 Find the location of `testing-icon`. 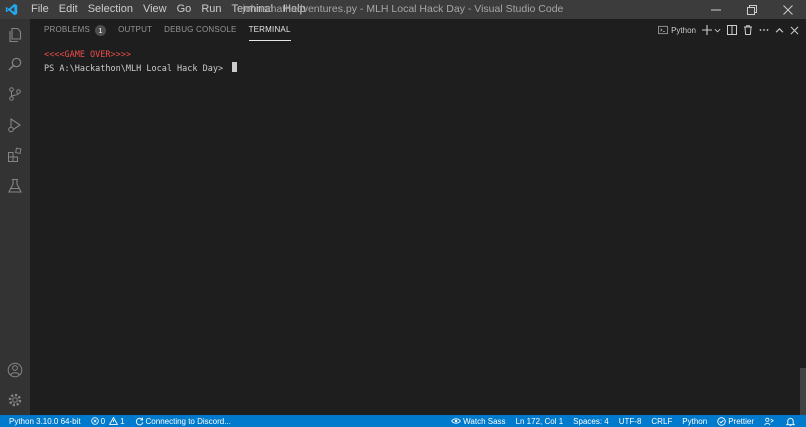

testing-icon is located at coordinates (15, 186).